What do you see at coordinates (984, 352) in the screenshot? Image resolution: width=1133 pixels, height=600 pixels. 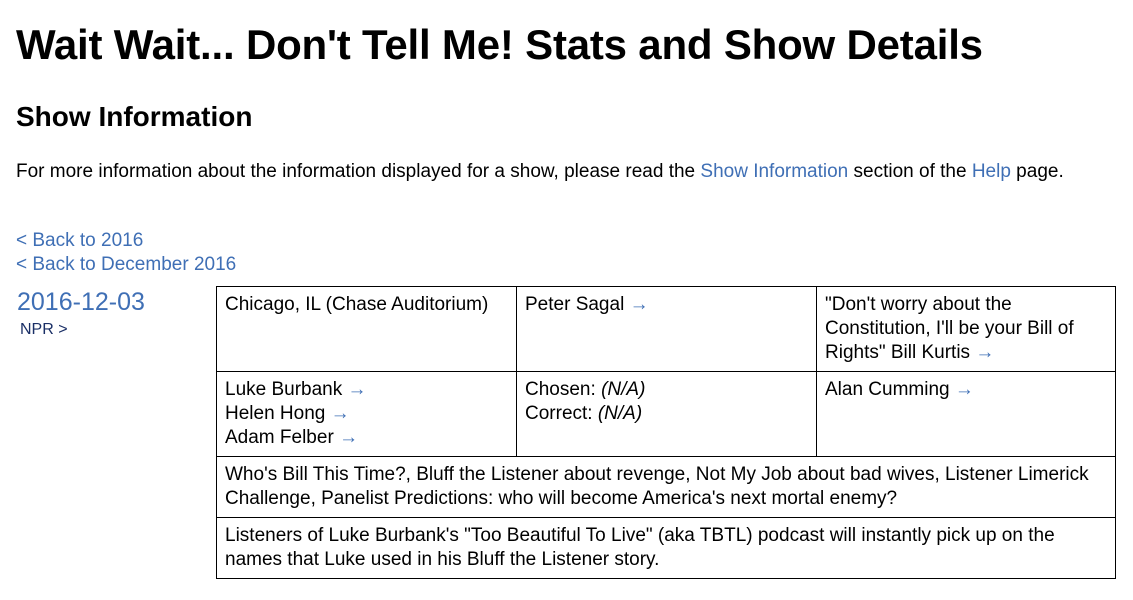 I see `scorekeeper-arrow-icon: →` at bounding box center [984, 352].